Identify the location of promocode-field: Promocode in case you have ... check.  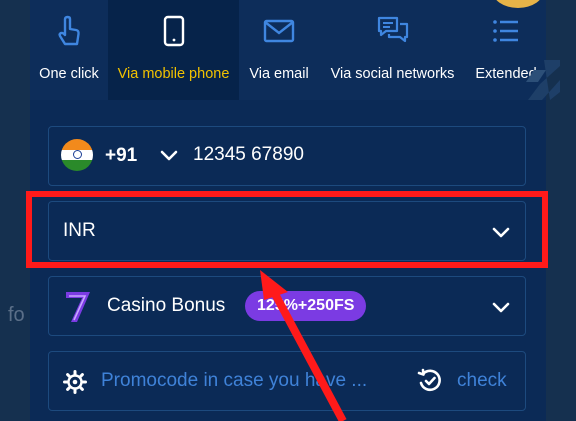
(287, 381).